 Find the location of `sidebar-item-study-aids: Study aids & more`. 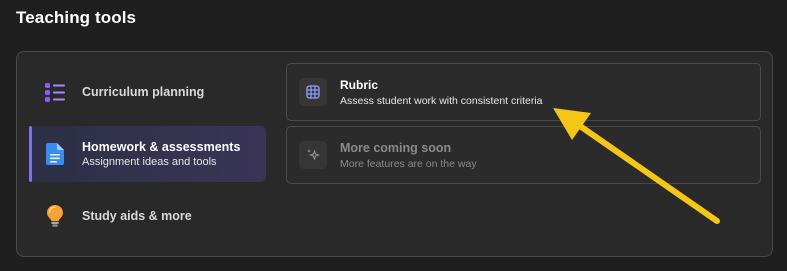

sidebar-item-study-aids: Study aids & more is located at coordinates (147, 216).